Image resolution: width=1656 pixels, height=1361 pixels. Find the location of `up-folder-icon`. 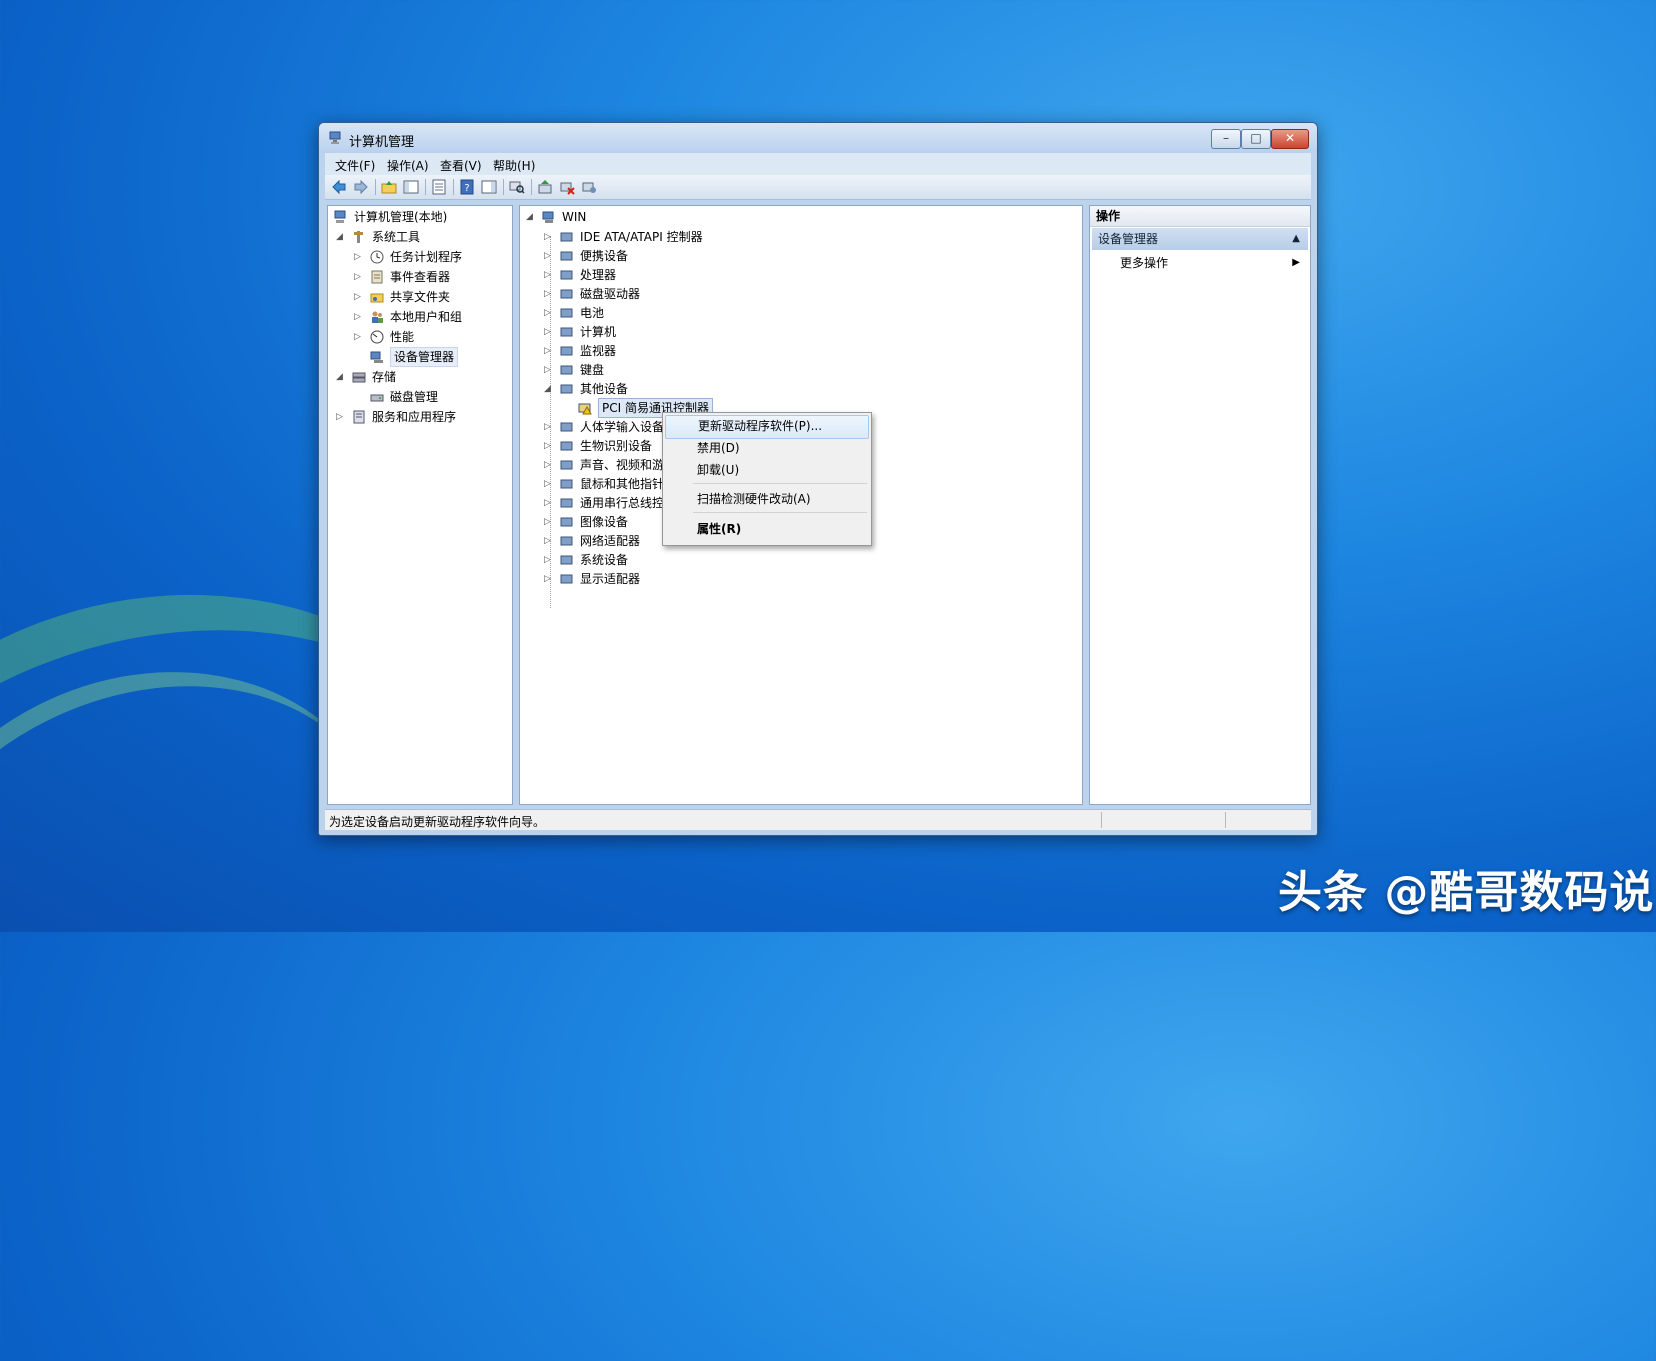

up-folder-icon is located at coordinates (389, 187).